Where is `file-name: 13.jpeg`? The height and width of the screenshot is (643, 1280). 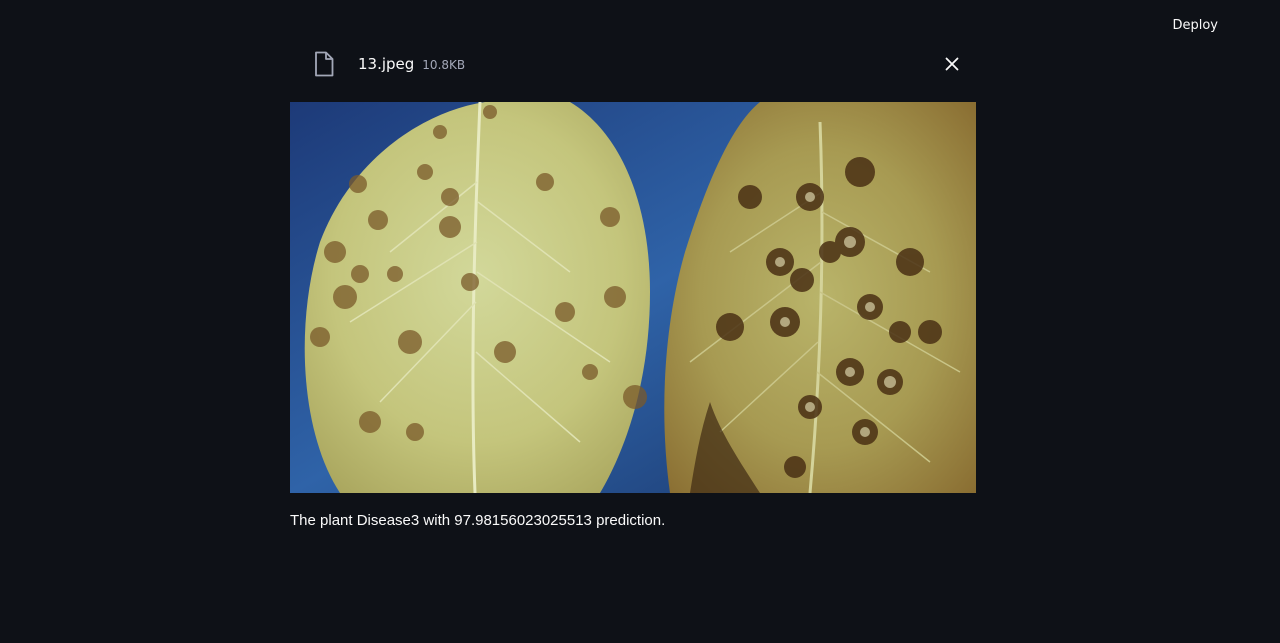 file-name: 13.jpeg is located at coordinates (386, 64).